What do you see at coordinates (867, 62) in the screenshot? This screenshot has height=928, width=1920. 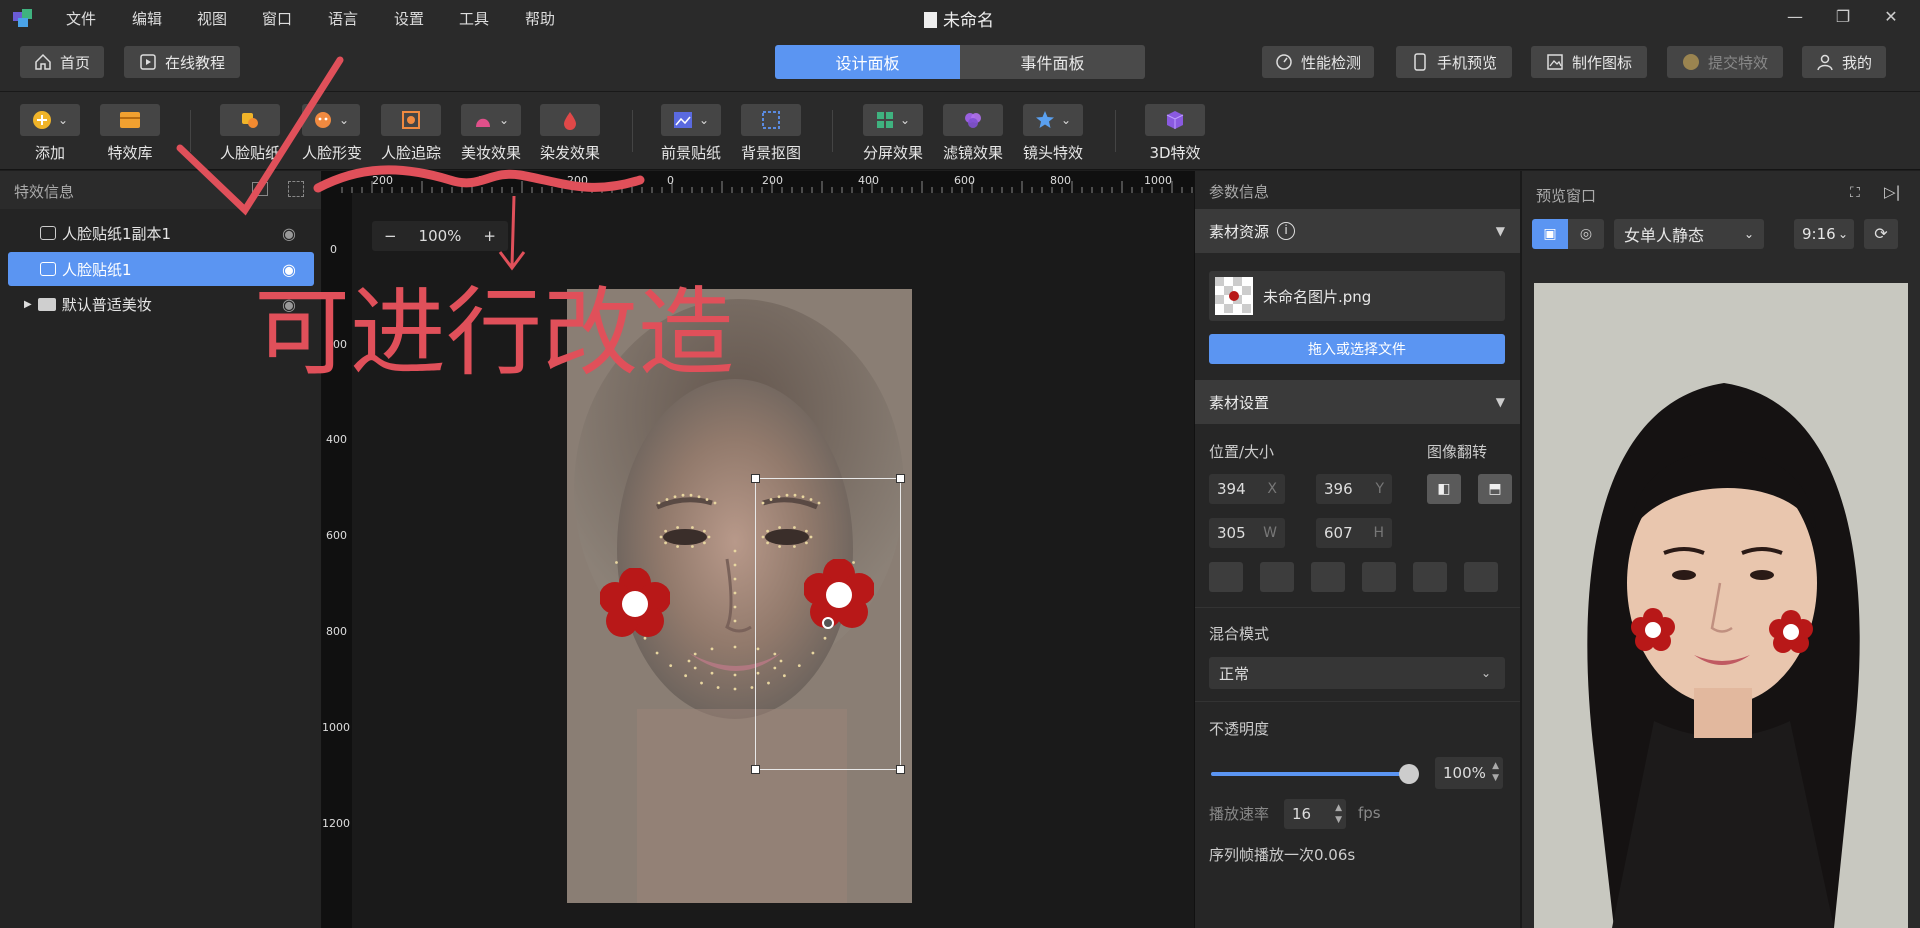 I see `tab-design-panel: 设计面板` at bounding box center [867, 62].